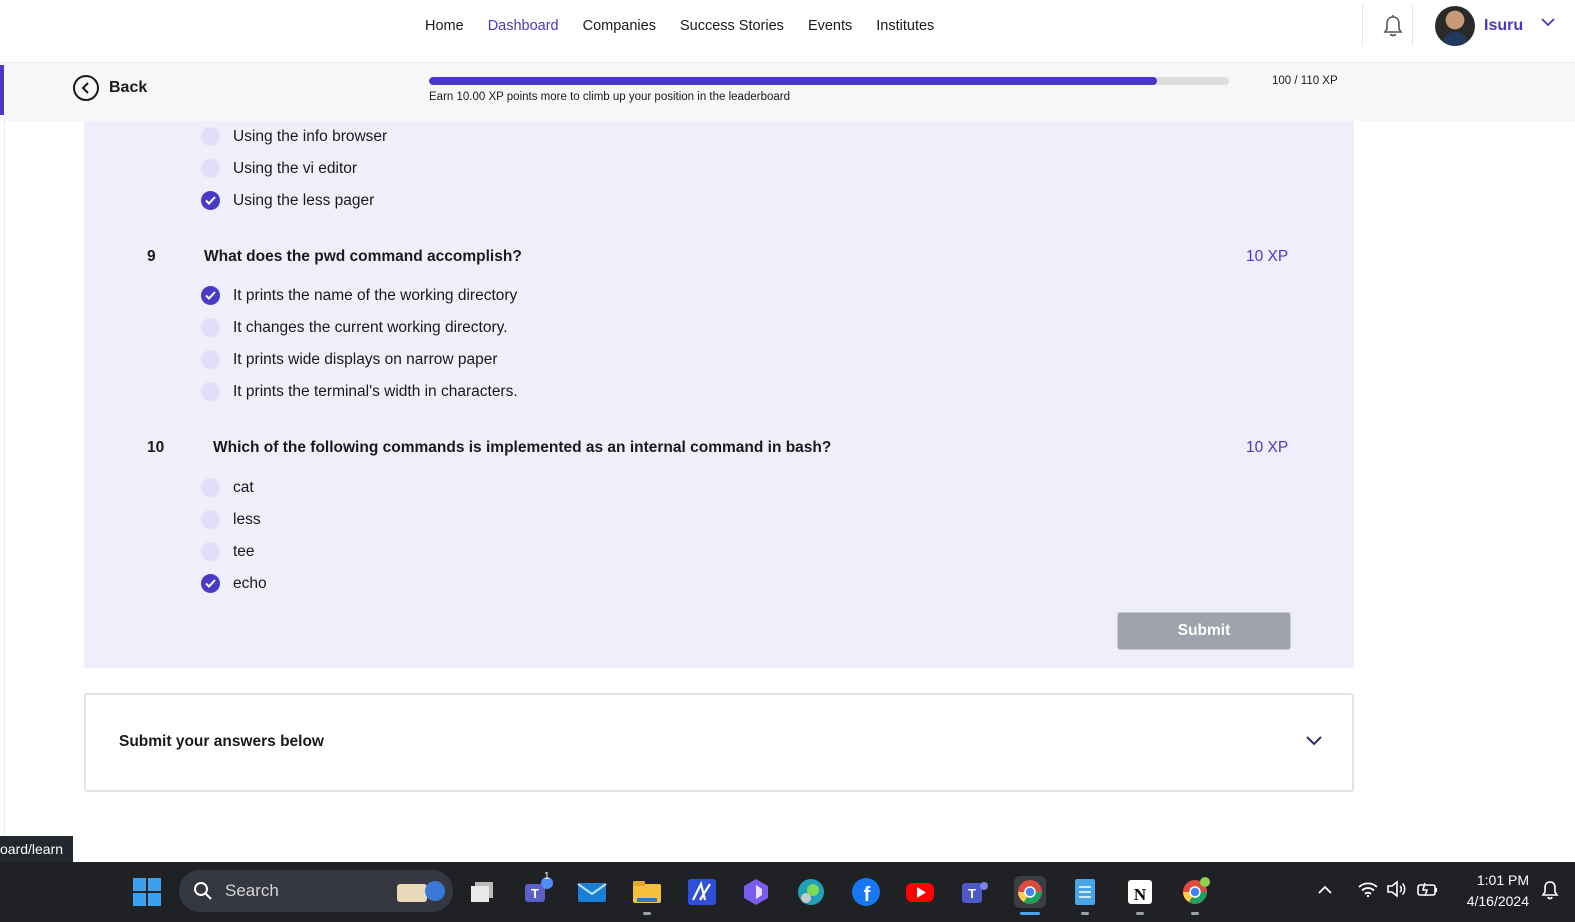  I want to click on chrome-profile-icon, so click(1195, 892).